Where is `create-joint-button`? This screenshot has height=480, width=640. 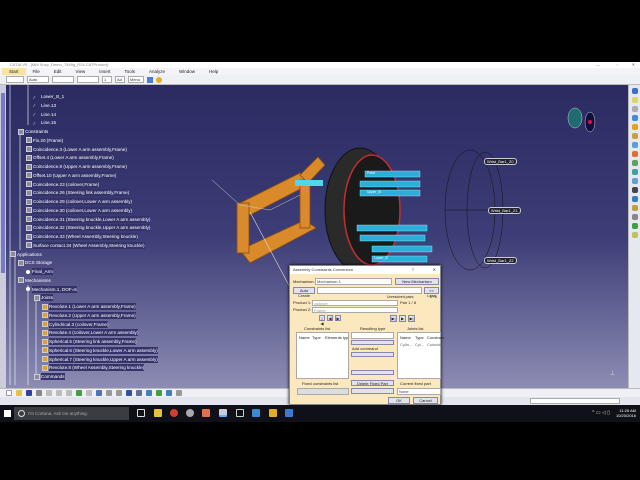 create-joint-button is located at coordinates (372, 342).